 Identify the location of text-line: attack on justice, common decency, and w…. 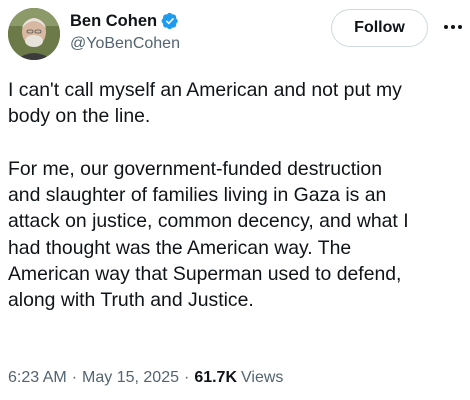
(208, 221).